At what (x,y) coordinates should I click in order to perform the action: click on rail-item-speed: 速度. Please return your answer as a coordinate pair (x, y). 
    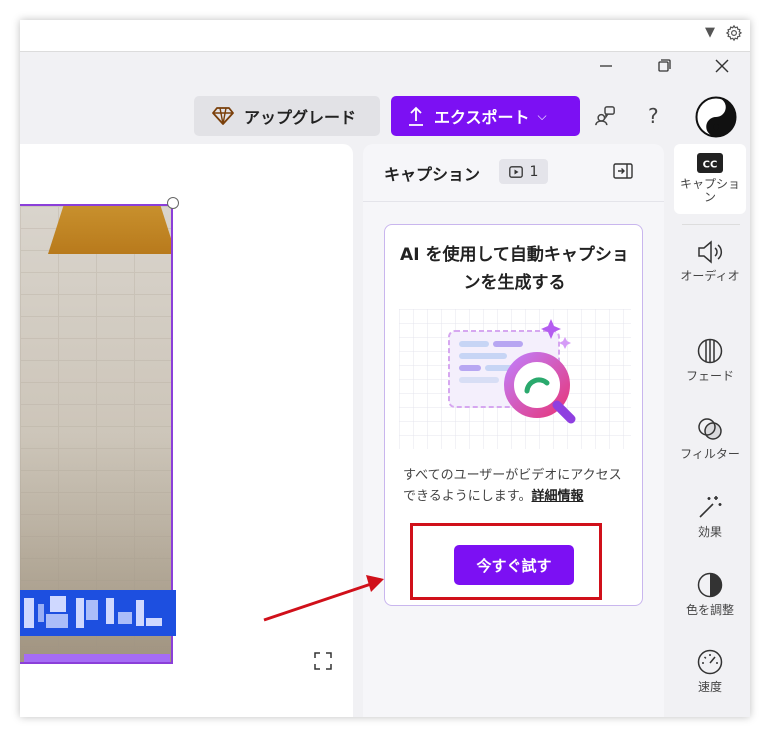
    Looking at the image, I should click on (710, 683).